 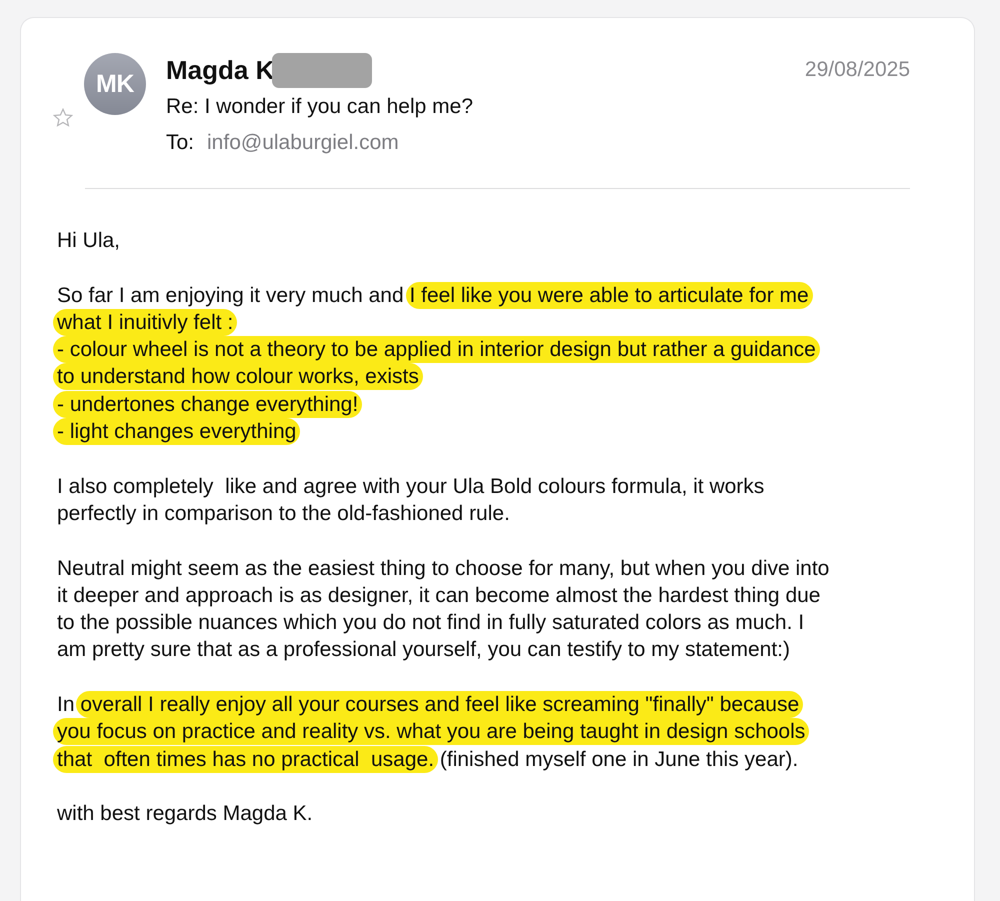 What do you see at coordinates (303, 142) in the screenshot?
I see `recipient-address: info@ulaburgiel.com` at bounding box center [303, 142].